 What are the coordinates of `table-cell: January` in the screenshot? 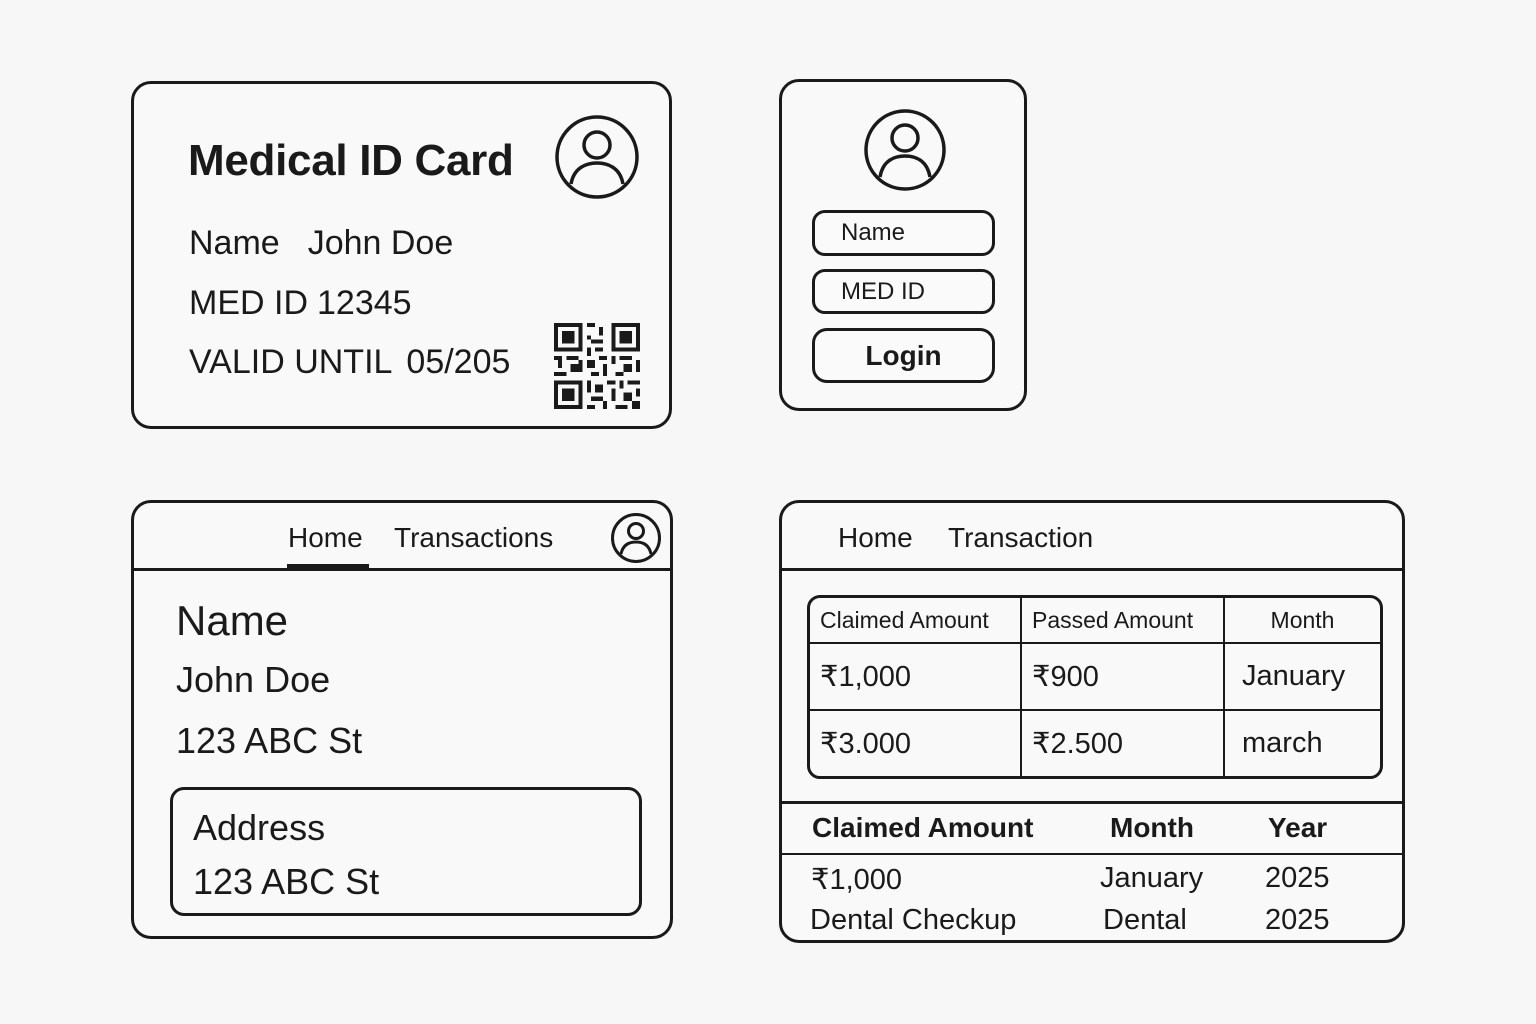 It's located at (1301, 676).